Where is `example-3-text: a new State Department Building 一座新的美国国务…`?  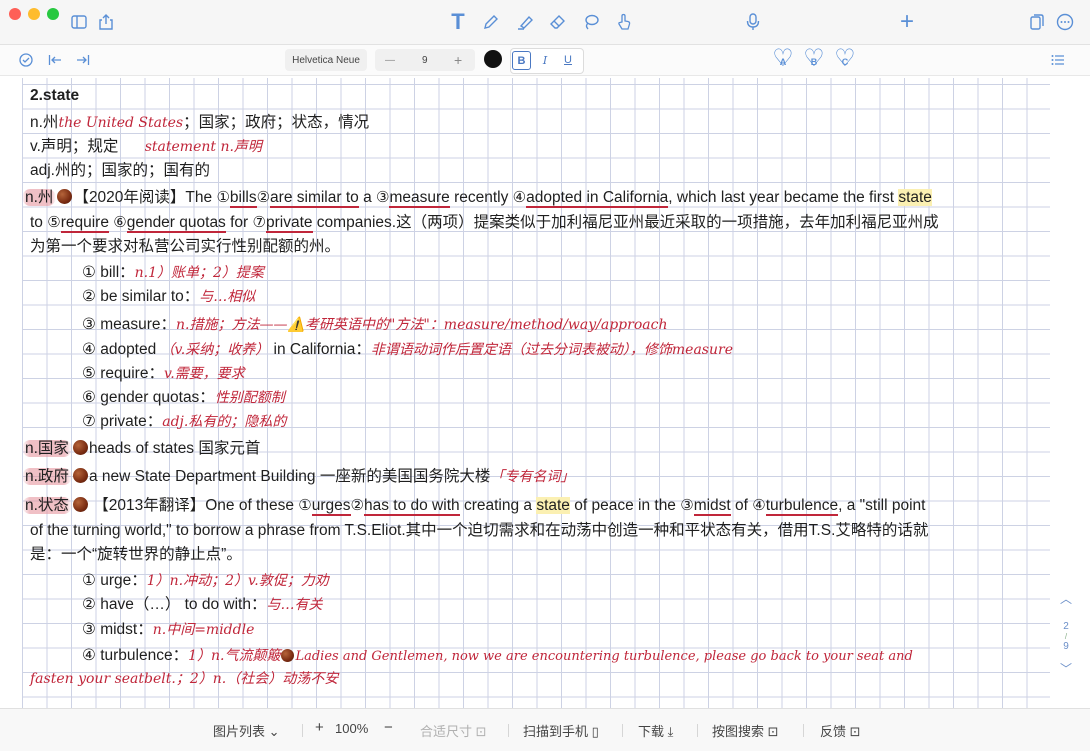 example-3-text: a new State Department Building 一座新的美国国务… is located at coordinates (289, 476).